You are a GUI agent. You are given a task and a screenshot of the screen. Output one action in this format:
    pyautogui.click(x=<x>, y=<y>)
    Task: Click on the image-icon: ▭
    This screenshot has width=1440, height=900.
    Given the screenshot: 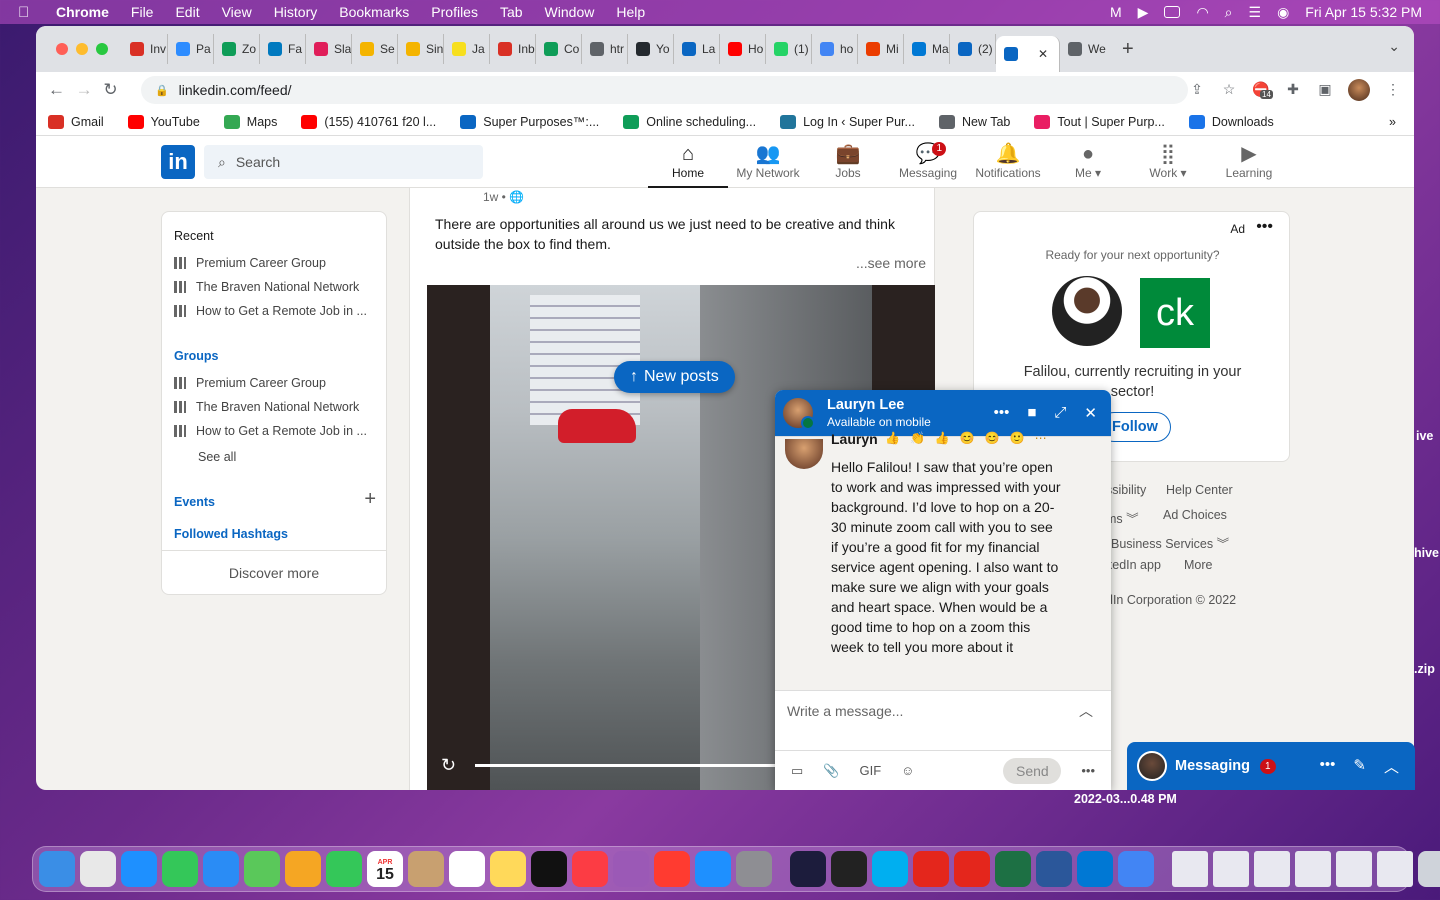 What is the action you would take?
    pyautogui.click(x=797, y=771)
    